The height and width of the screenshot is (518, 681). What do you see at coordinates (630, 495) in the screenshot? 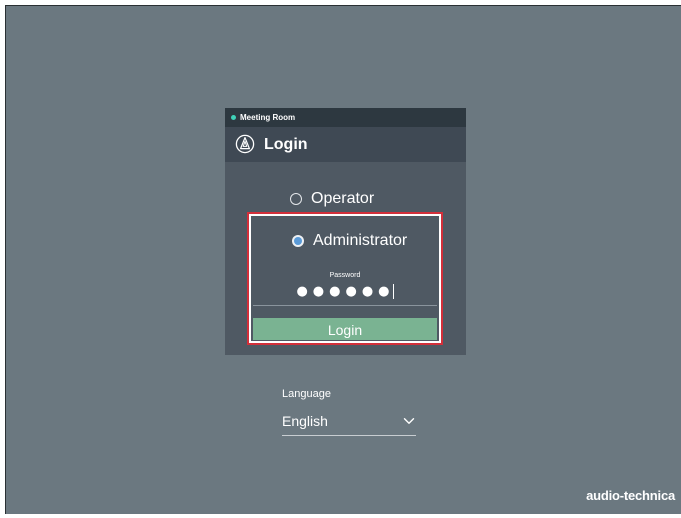
I see `brand-logo: audio-technica` at bounding box center [630, 495].